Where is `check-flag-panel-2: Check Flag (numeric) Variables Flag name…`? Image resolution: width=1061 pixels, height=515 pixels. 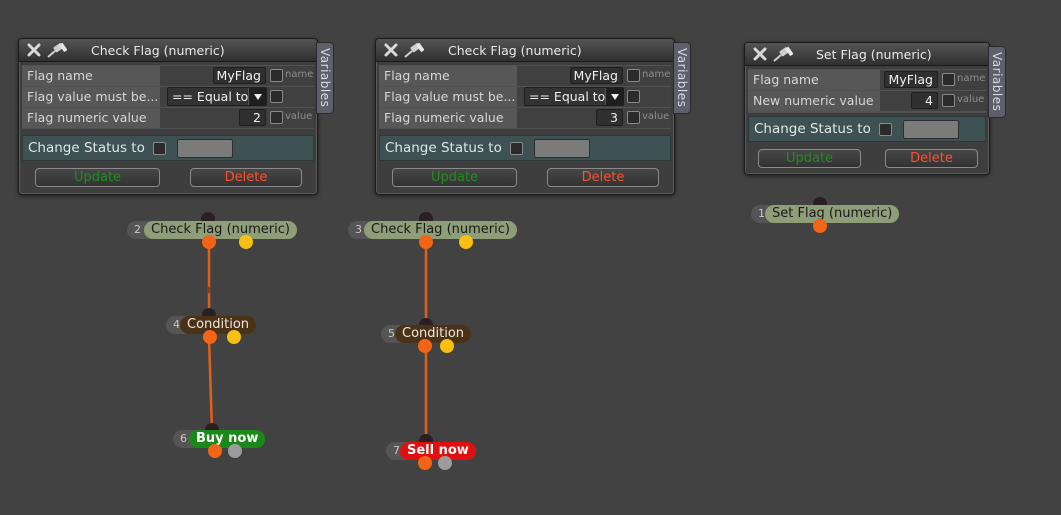
check-flag-panel-2: Check Flag (numeric) Variables Flag name… is located at coordinates (533, 116).